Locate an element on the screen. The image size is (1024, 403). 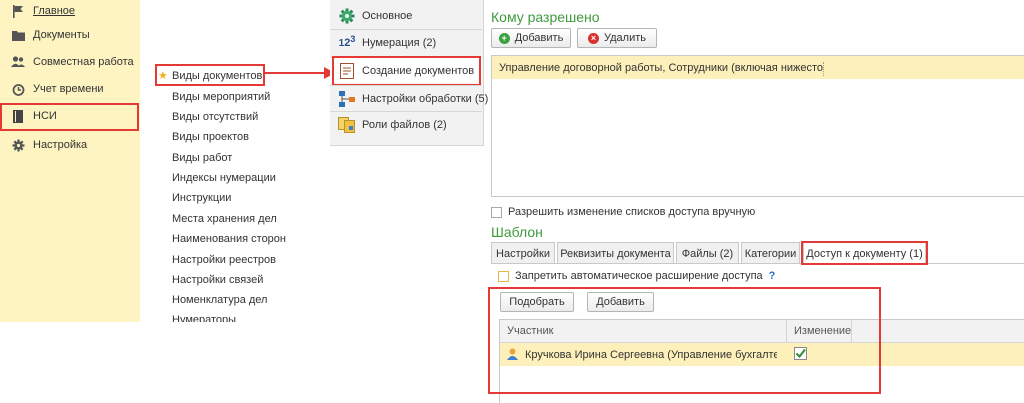
annotation-highlight-access-tab is located at coordinates (864, 253).